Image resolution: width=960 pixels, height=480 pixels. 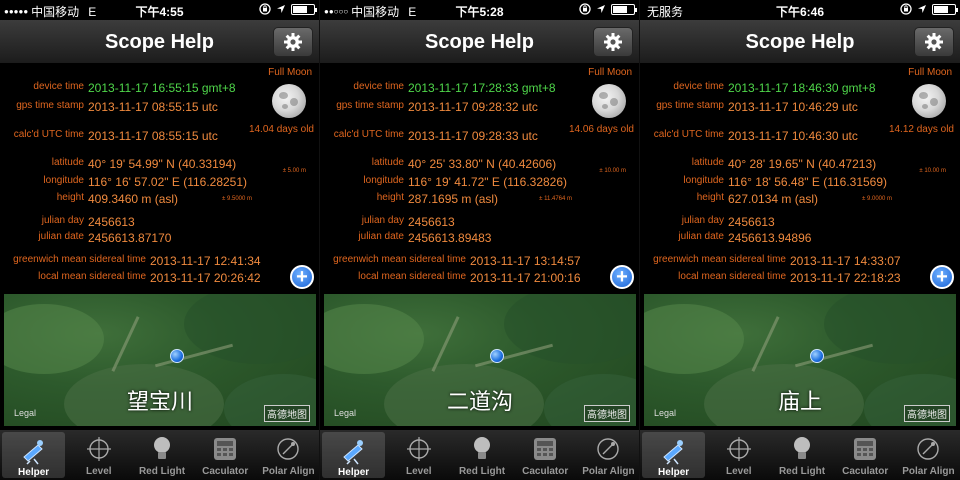 I want to click on position-accuracy: ± 5.00 m, so click(x=294, y=171).